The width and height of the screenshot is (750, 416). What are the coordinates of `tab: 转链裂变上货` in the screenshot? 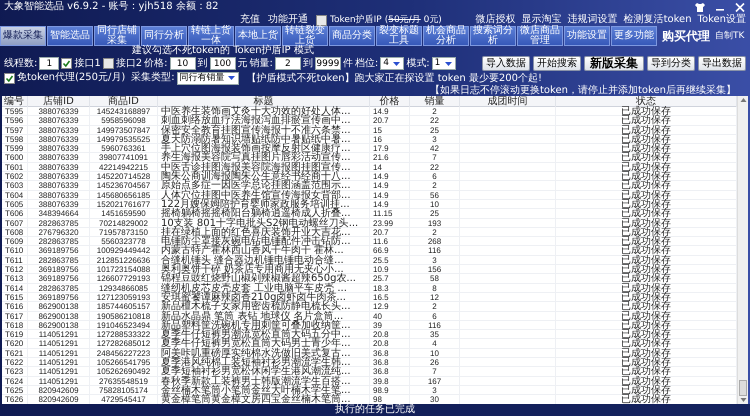 It's located at (305, 36).